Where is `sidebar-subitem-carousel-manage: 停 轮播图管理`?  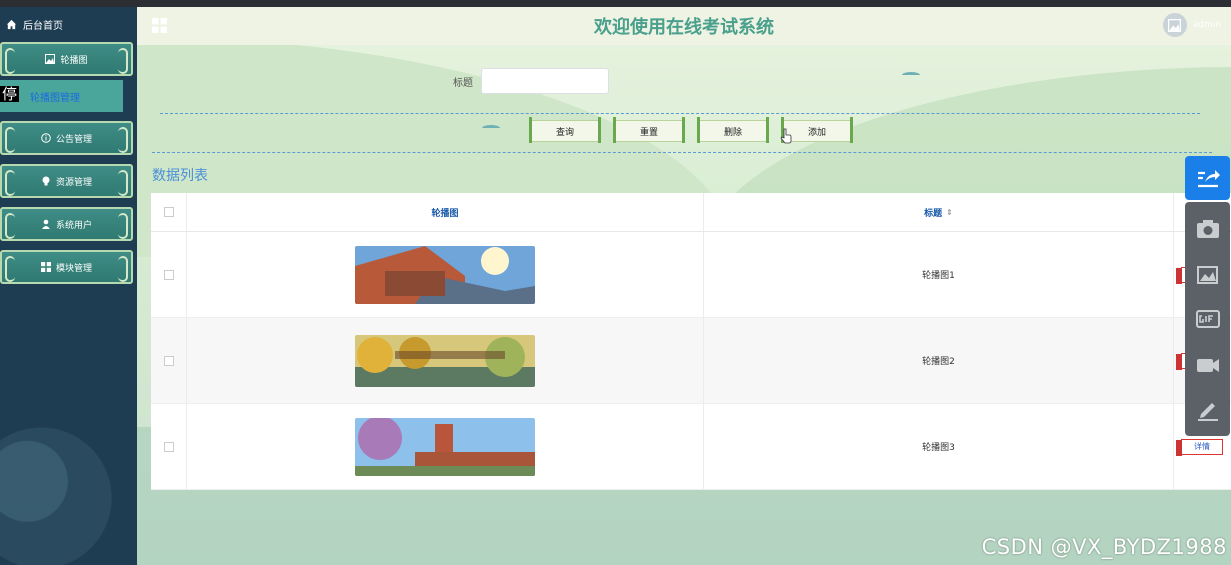
sidebar-subitem-carousel-manage: 停 轮播图管理 is located at coordinates (61, 96).